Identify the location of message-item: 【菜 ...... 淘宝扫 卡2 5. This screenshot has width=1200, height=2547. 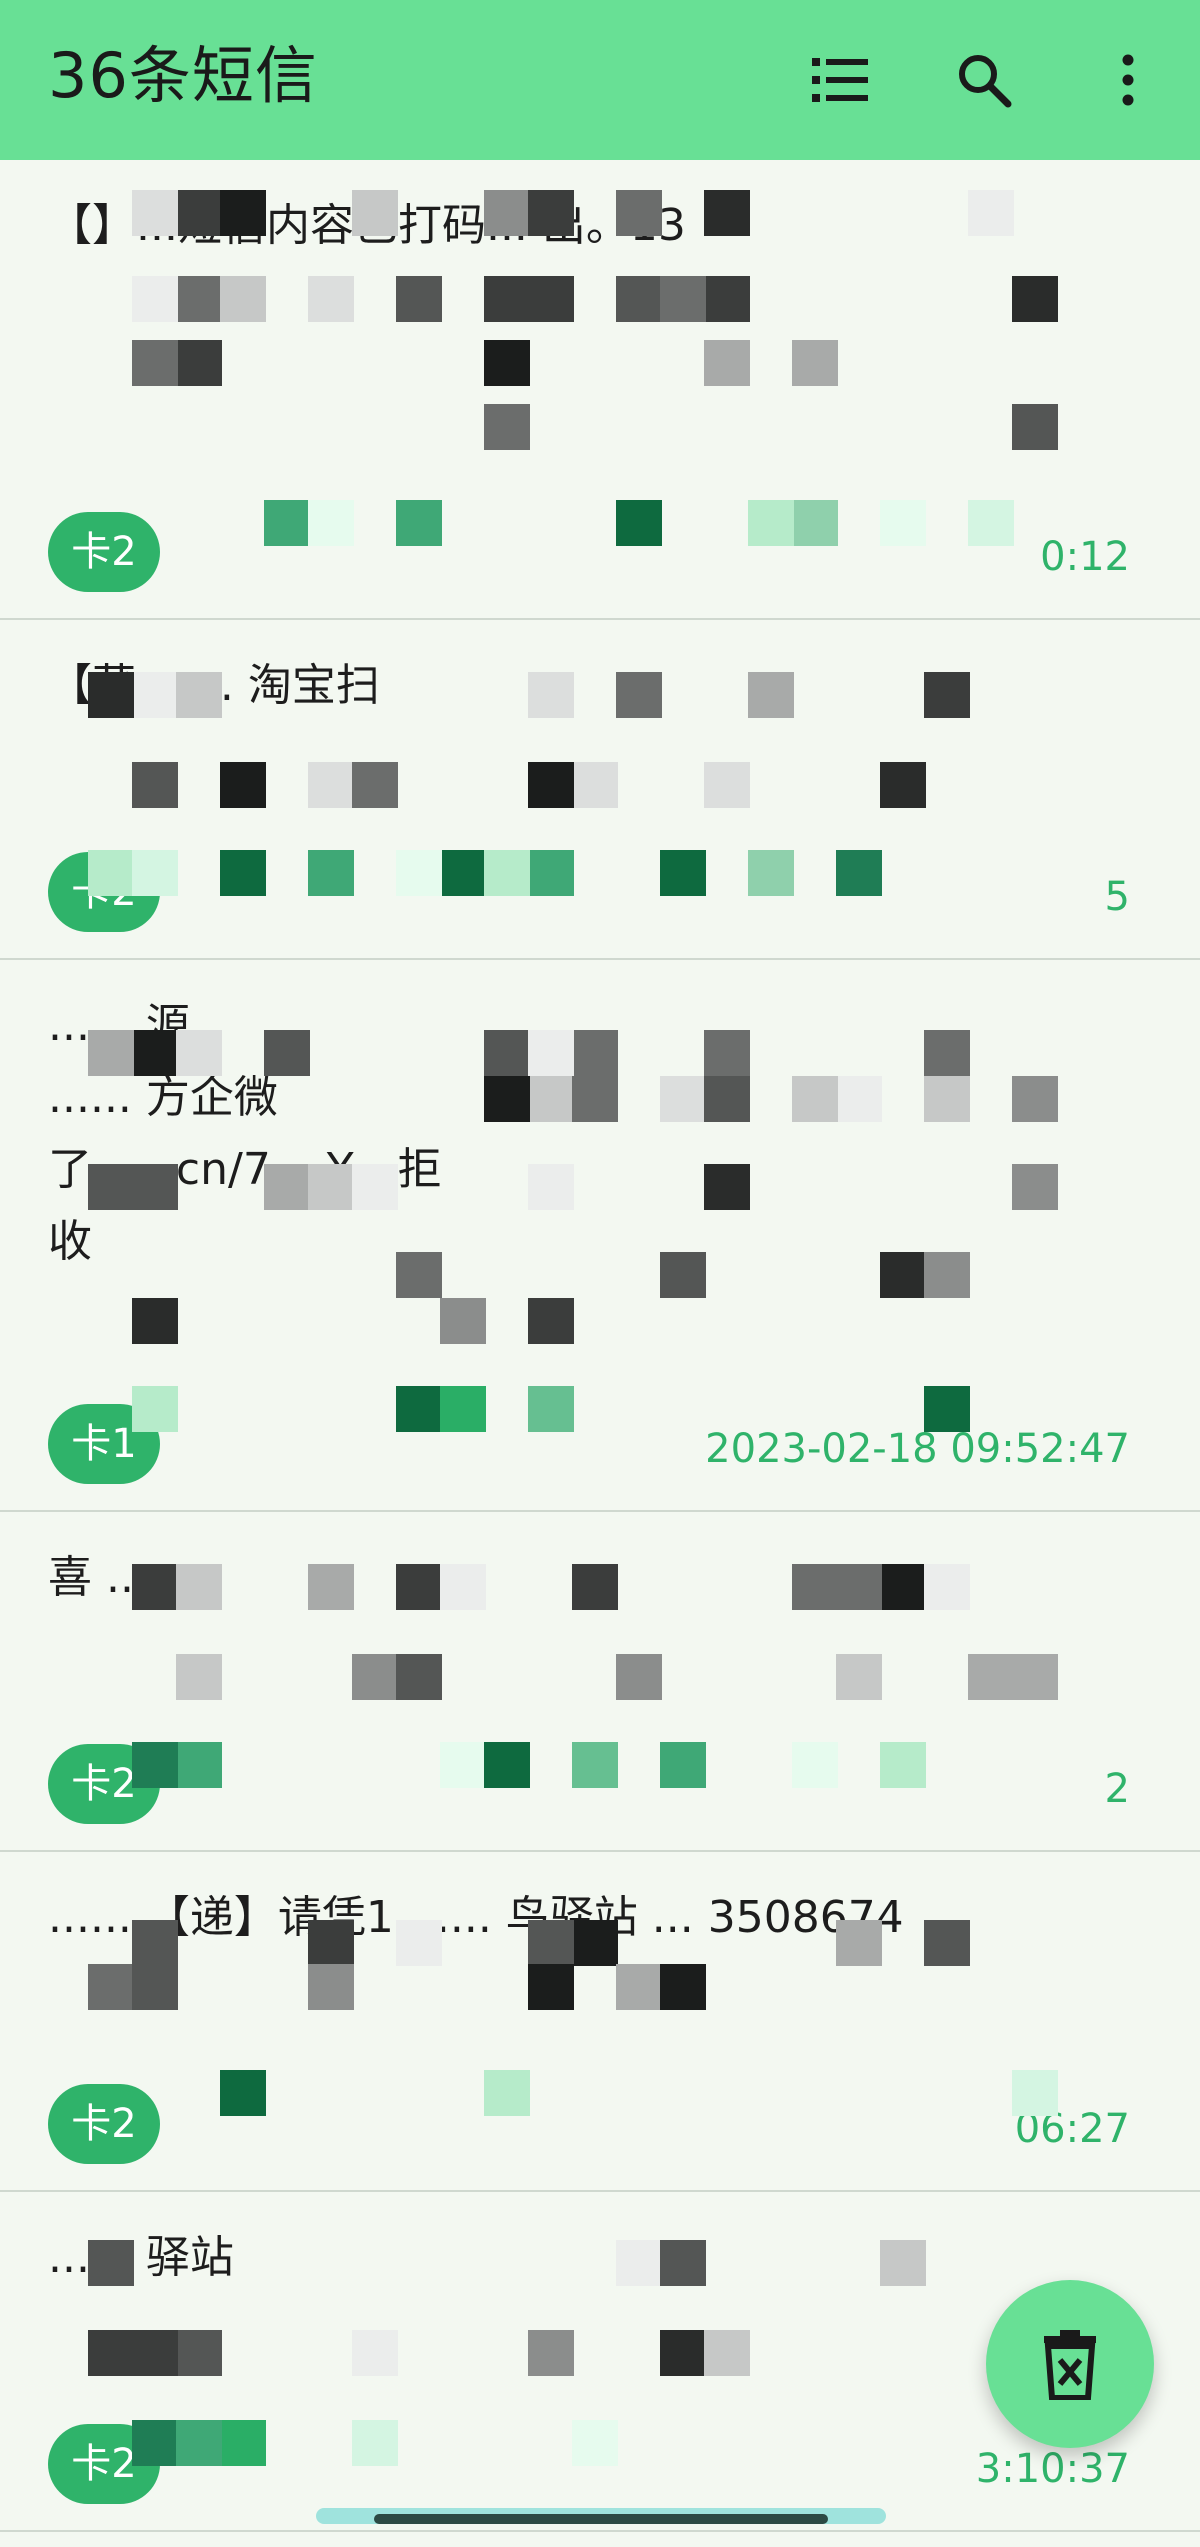
(600, 790).